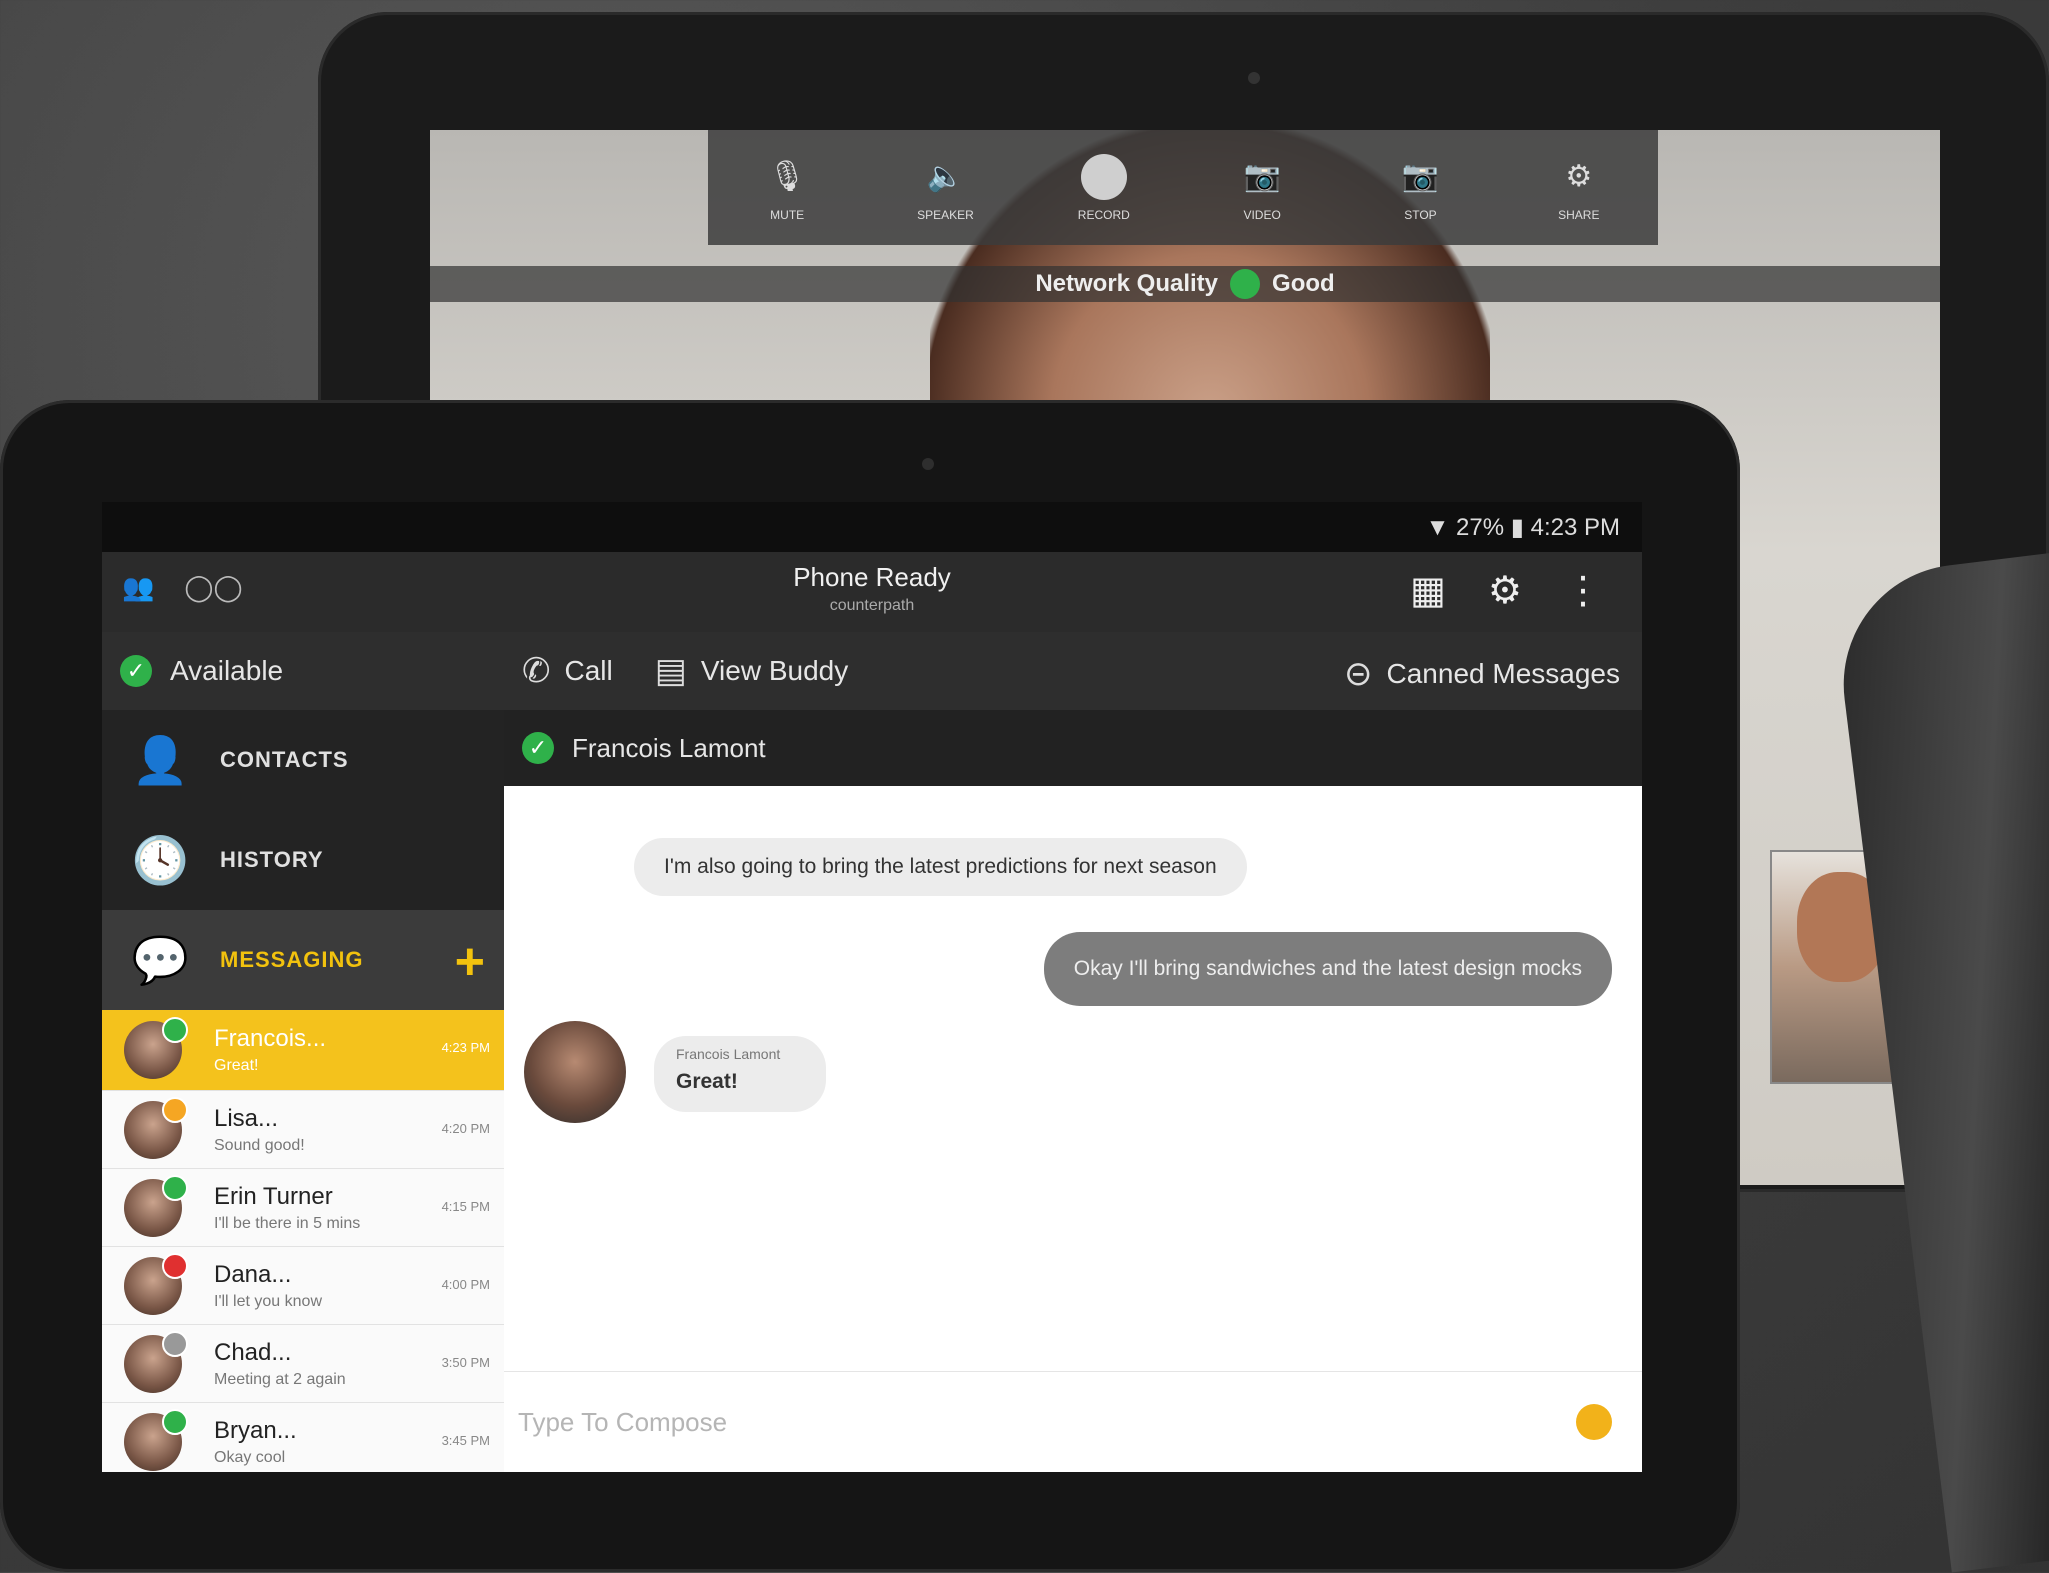  Describe the element at coordinates (1073, 748) in the screenshot. I see `chat-contact-header: ✓ Francois Lamont` at that location.